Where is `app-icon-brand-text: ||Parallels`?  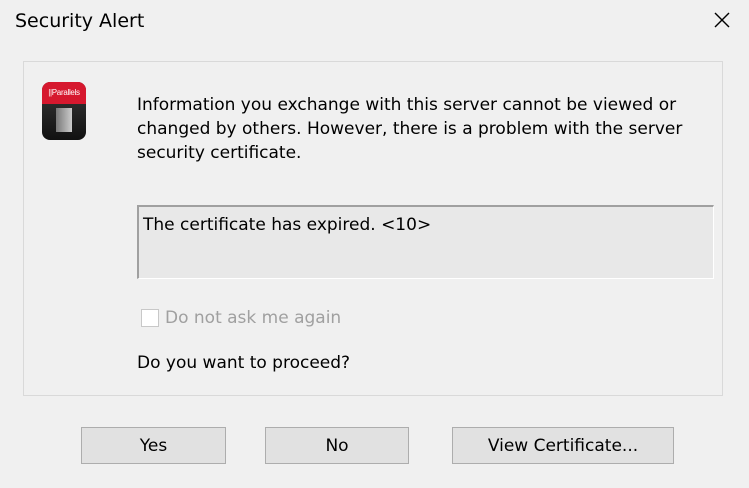 app-icon-brand-text: ||Parallels is located at coordinates (64, 93).